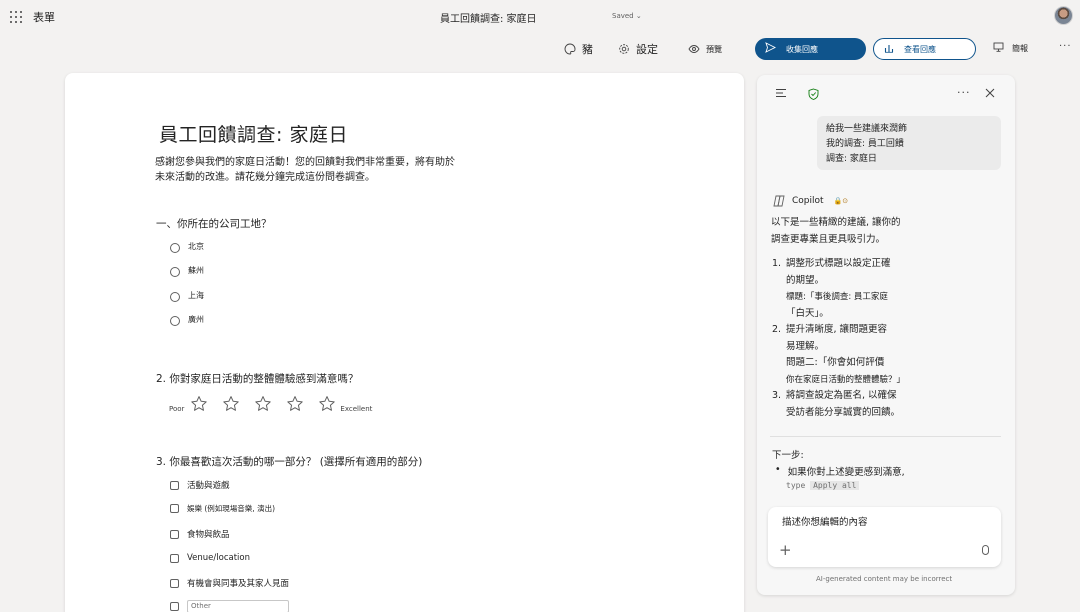 The height and width of the screenshot is (612, 1080). I want to click on q1-option-label: 蘇州, so click(196, 270).